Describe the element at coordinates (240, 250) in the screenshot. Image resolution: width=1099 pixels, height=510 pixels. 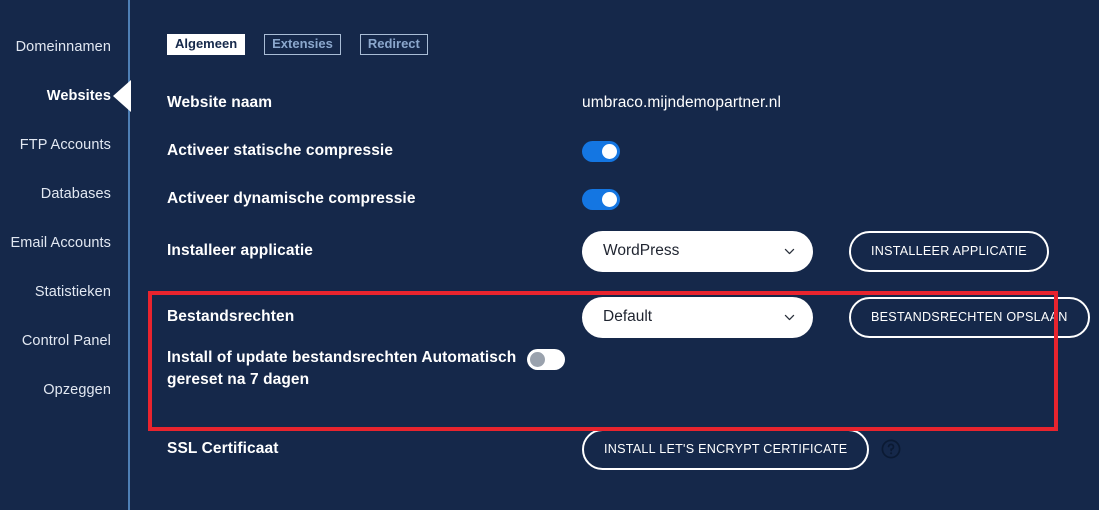
I see `label-installeer-applicatie: Installeer applicatie` at that location.